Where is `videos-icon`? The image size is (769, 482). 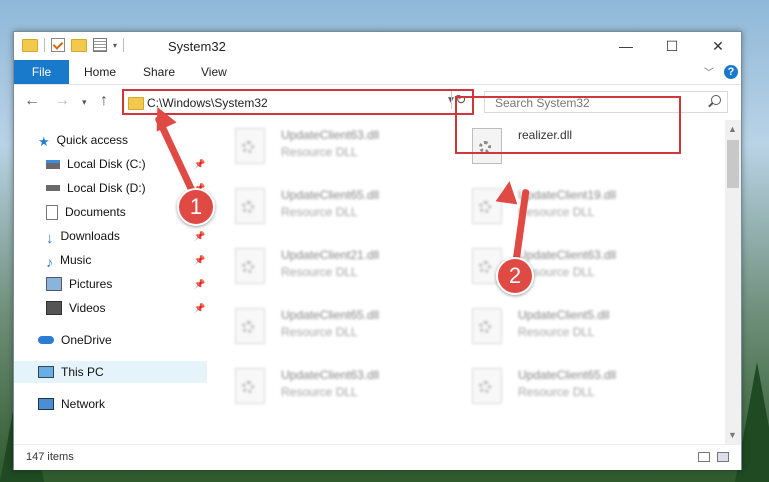 videos-icon is located at coordinates (54, 308).